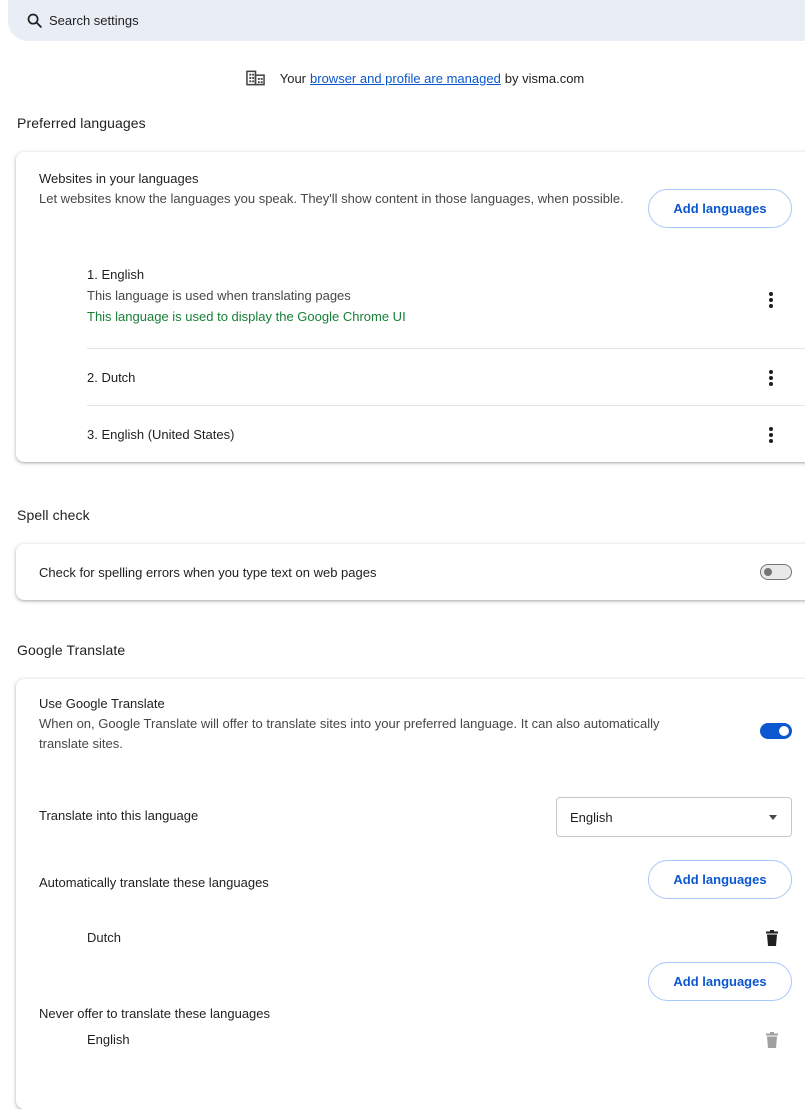  Describe the element at coordinates (544, 78) in the screenshot. I see `managed-suffix: by visma.com` at that location.